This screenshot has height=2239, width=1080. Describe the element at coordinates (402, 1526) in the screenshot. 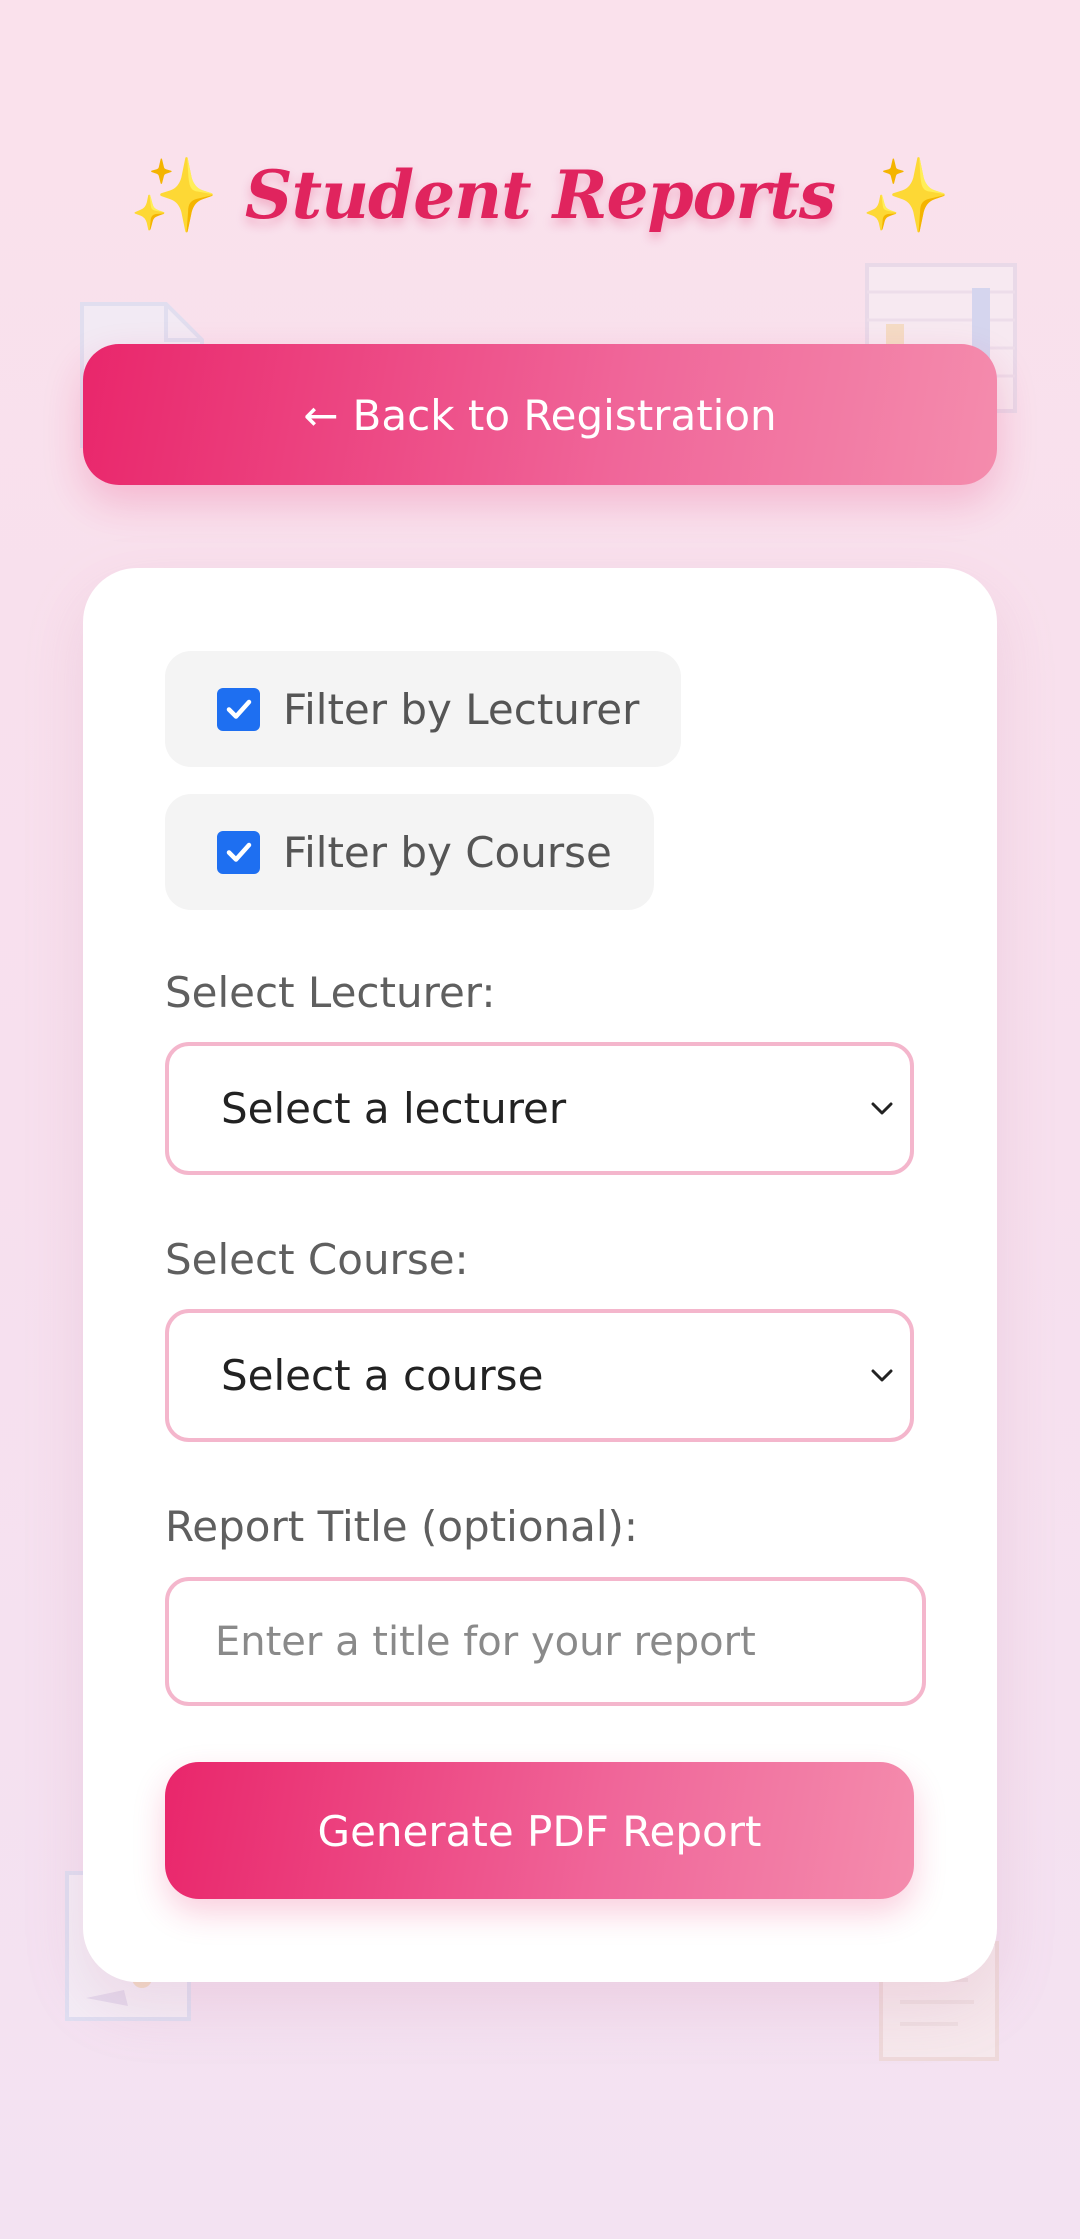

I see `report-title-label: Report Title (optional):` at that location.